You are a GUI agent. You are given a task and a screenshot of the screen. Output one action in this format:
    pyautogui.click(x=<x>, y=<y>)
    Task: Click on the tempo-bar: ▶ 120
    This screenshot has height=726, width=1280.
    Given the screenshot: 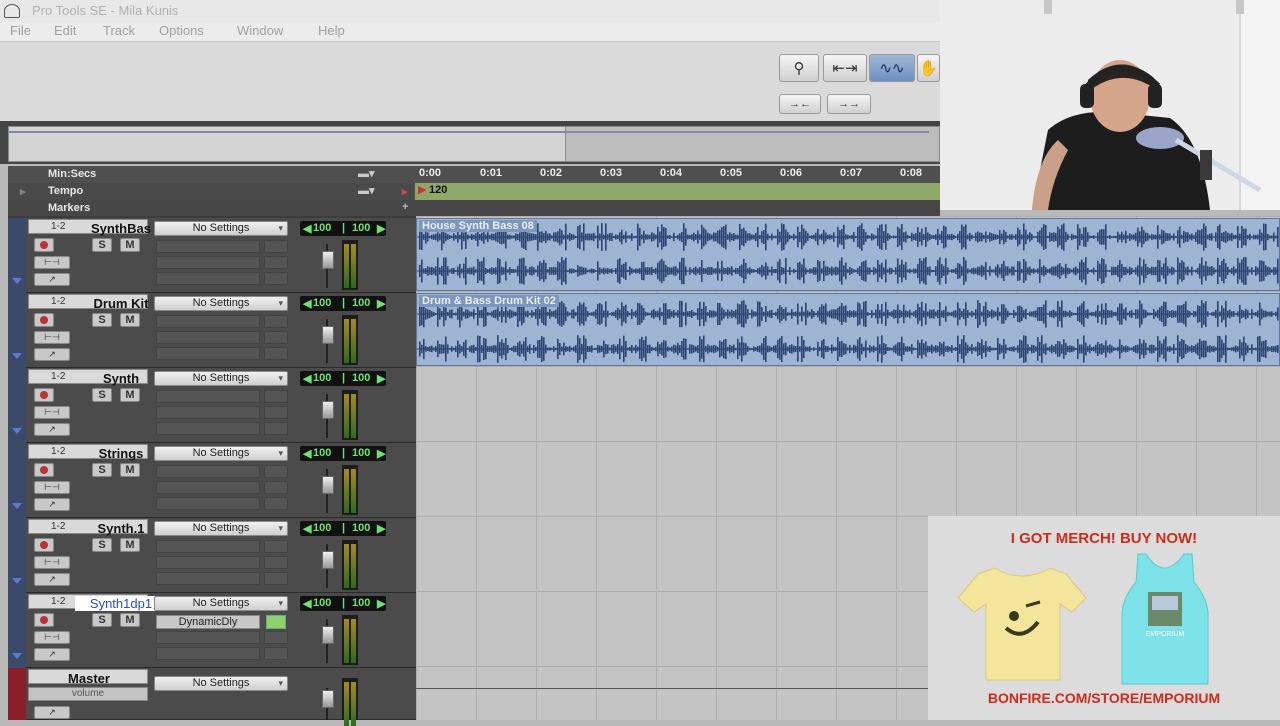 What is the action you would take?
    pyautogui.click(x=677, y=191)
    